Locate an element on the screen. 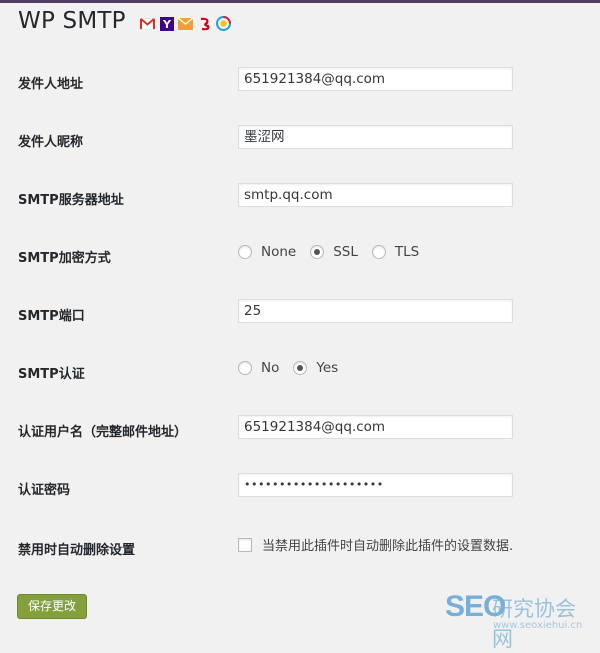 The height and width of the screenshot is (653, 600). smtp-port-label: SMTP端口 is located at coordinates (51, 316).